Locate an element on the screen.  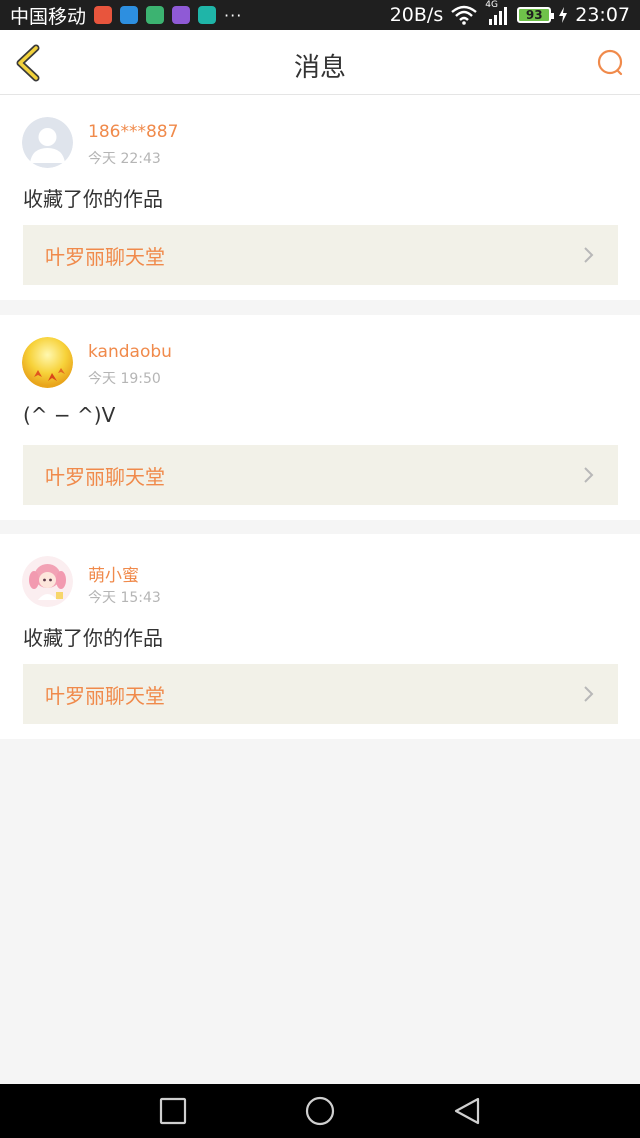
message-content: (^ − ^)V is located at coordinates (69, 415).